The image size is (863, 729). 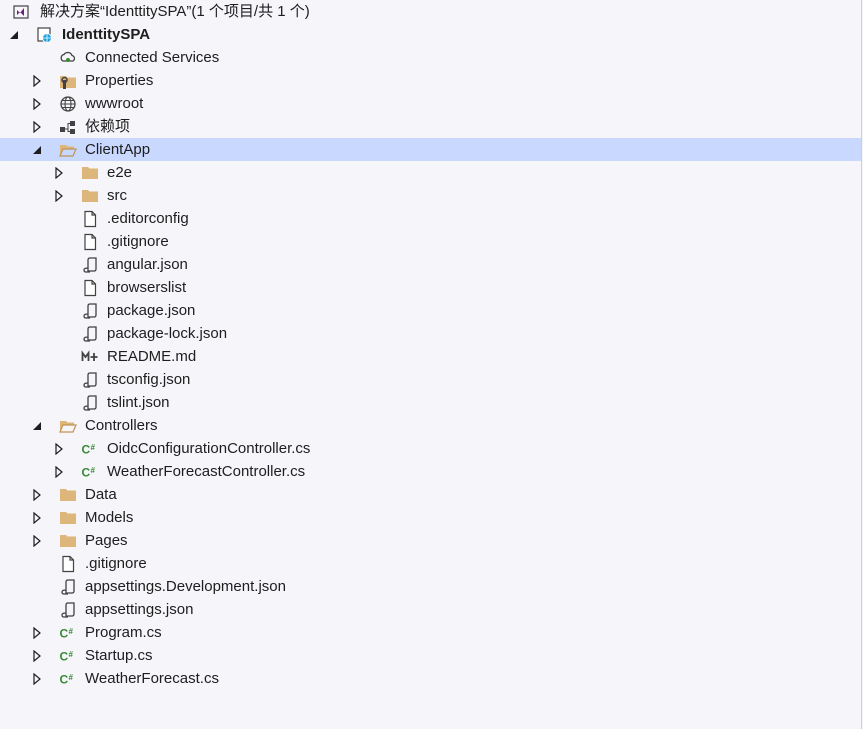 What do you see at coordinates (430, 218) in the screenshot?
I see `tree-item-editorconfig: .editorconfig` at bounding box center [430, 218].